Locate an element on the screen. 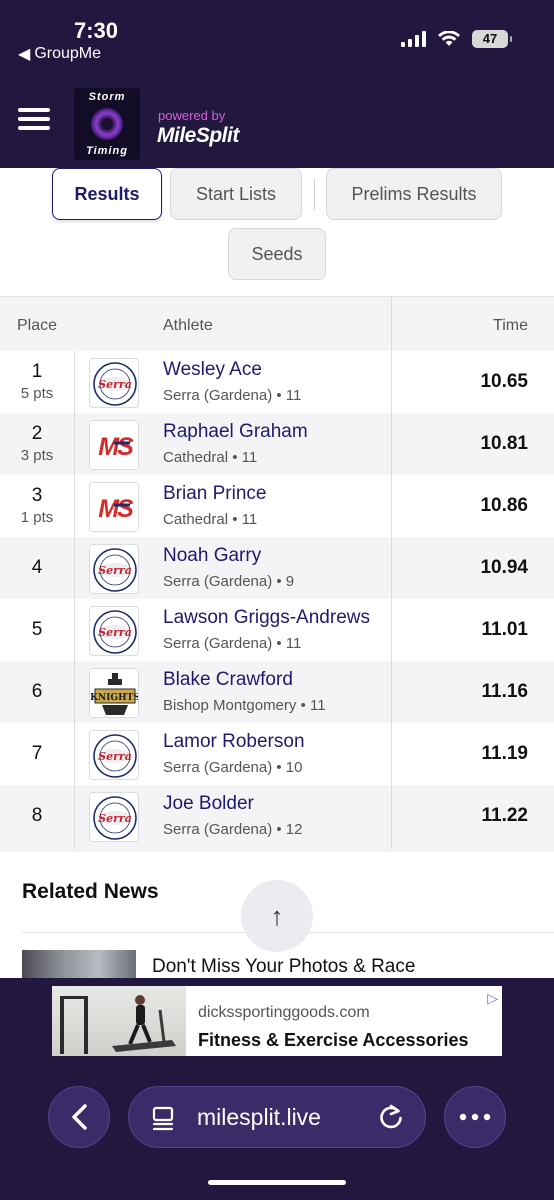  place-points: 1 pts is located at coordinates (37, 517).